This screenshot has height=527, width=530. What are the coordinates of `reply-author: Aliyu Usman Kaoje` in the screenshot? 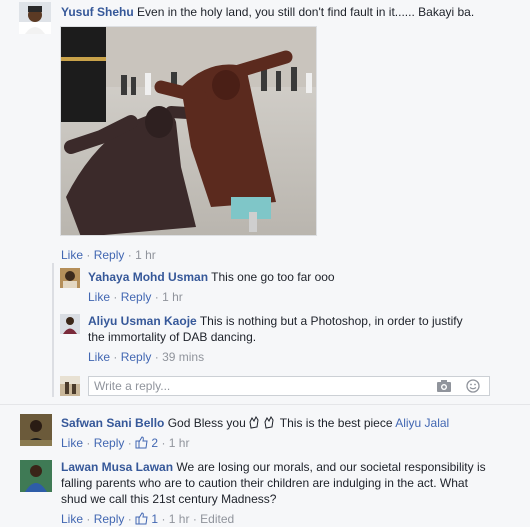 It's located at (142, 321).